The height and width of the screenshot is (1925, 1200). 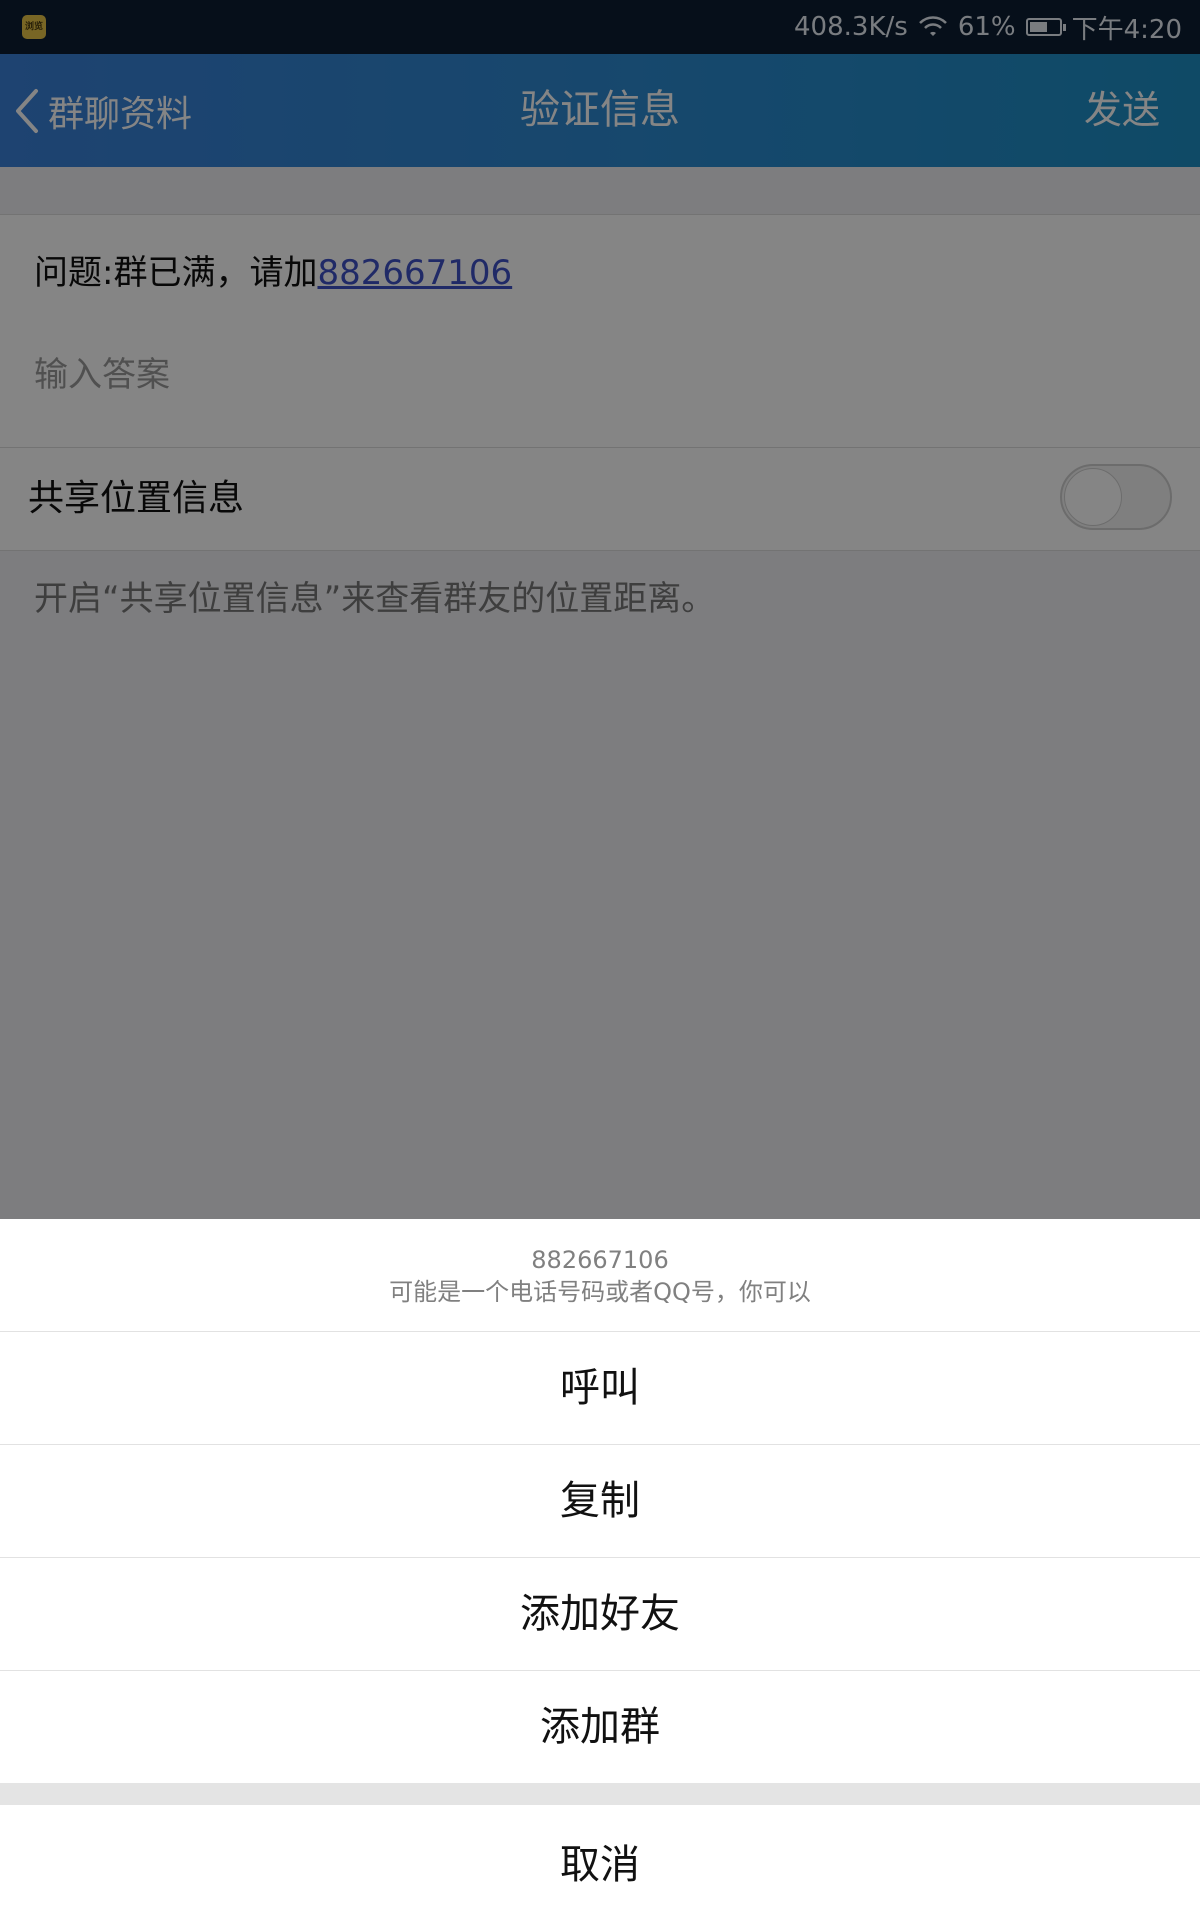 I want to click on cancel-button: 取消, so click(x=600, y=1865).